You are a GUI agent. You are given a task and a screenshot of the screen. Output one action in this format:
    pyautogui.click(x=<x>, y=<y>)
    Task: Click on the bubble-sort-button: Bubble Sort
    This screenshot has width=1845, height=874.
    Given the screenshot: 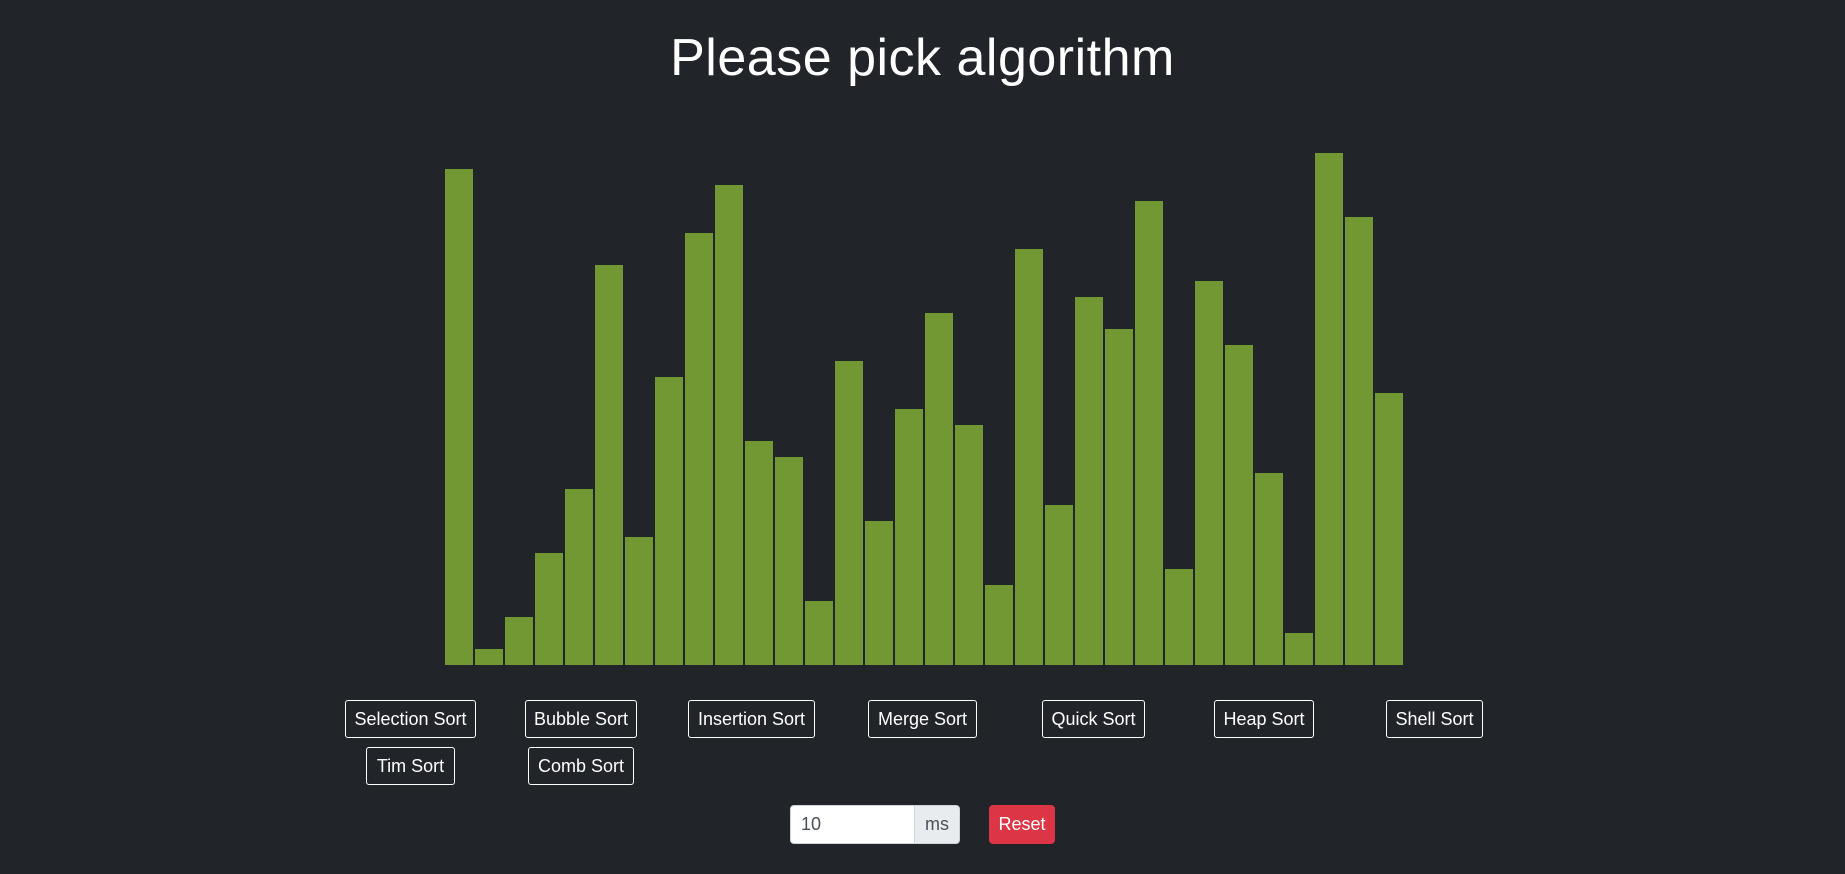 What is the action you would take?
    pyautogui.click(x=581, y=719)
    